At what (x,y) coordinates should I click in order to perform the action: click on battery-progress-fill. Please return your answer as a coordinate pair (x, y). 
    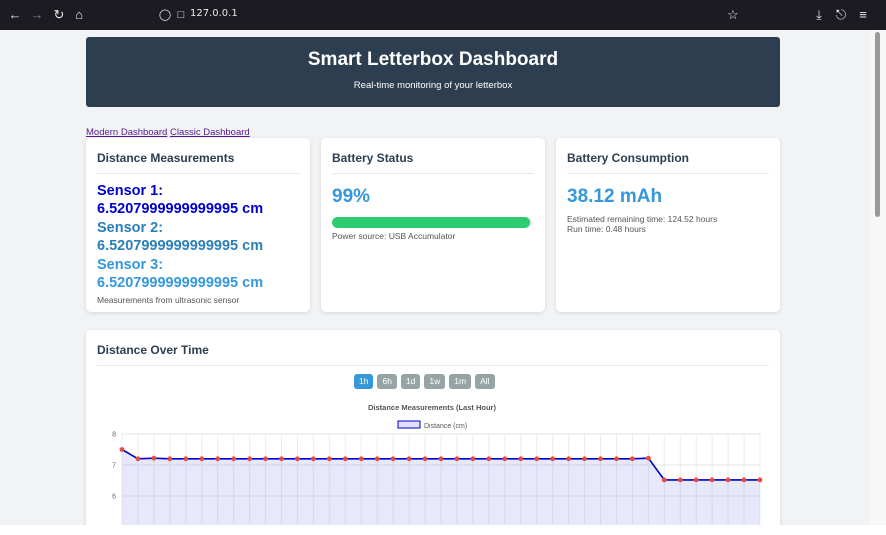
    Looking at the image, I should click on (431, 222).